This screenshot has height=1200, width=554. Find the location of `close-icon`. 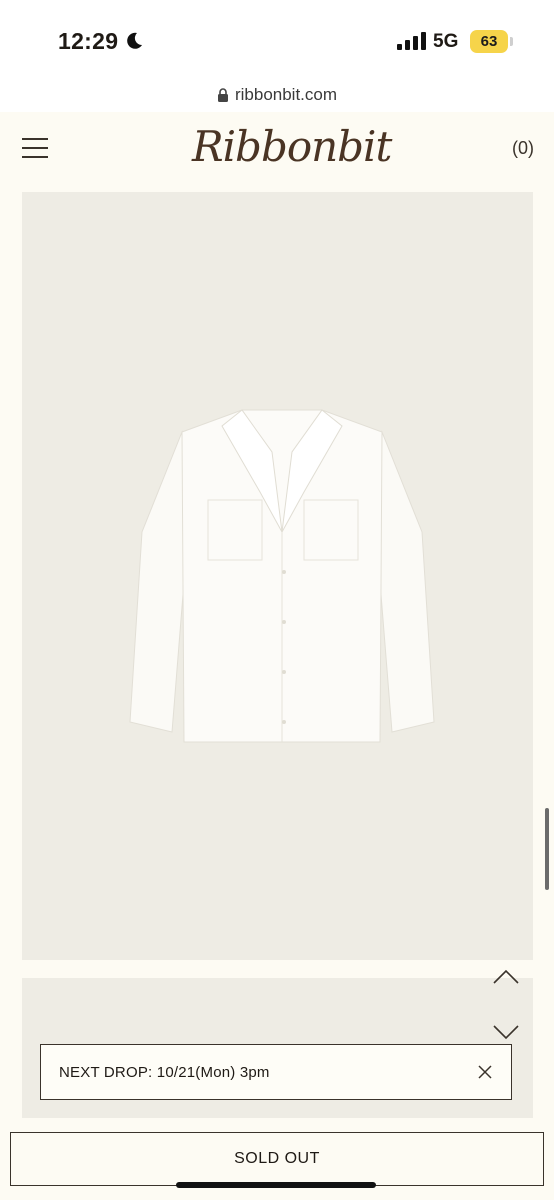

close-icon is located at coordinates (485, 1072).